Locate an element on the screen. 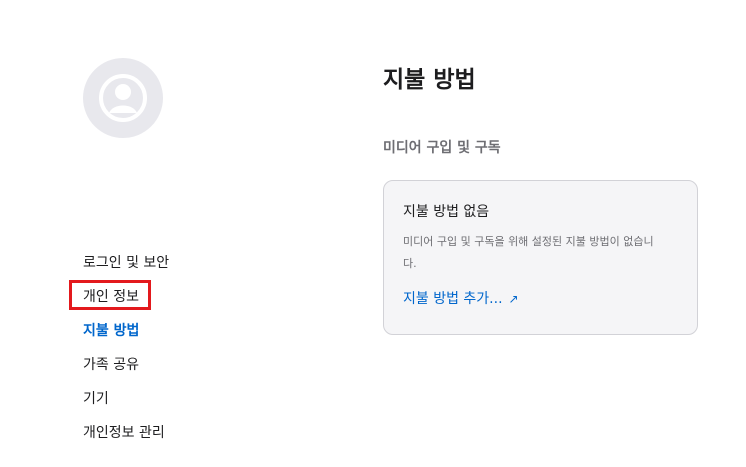  add-payment-method-link: 지불 방법 추가... ↗ is located at coordinates (461, 298).